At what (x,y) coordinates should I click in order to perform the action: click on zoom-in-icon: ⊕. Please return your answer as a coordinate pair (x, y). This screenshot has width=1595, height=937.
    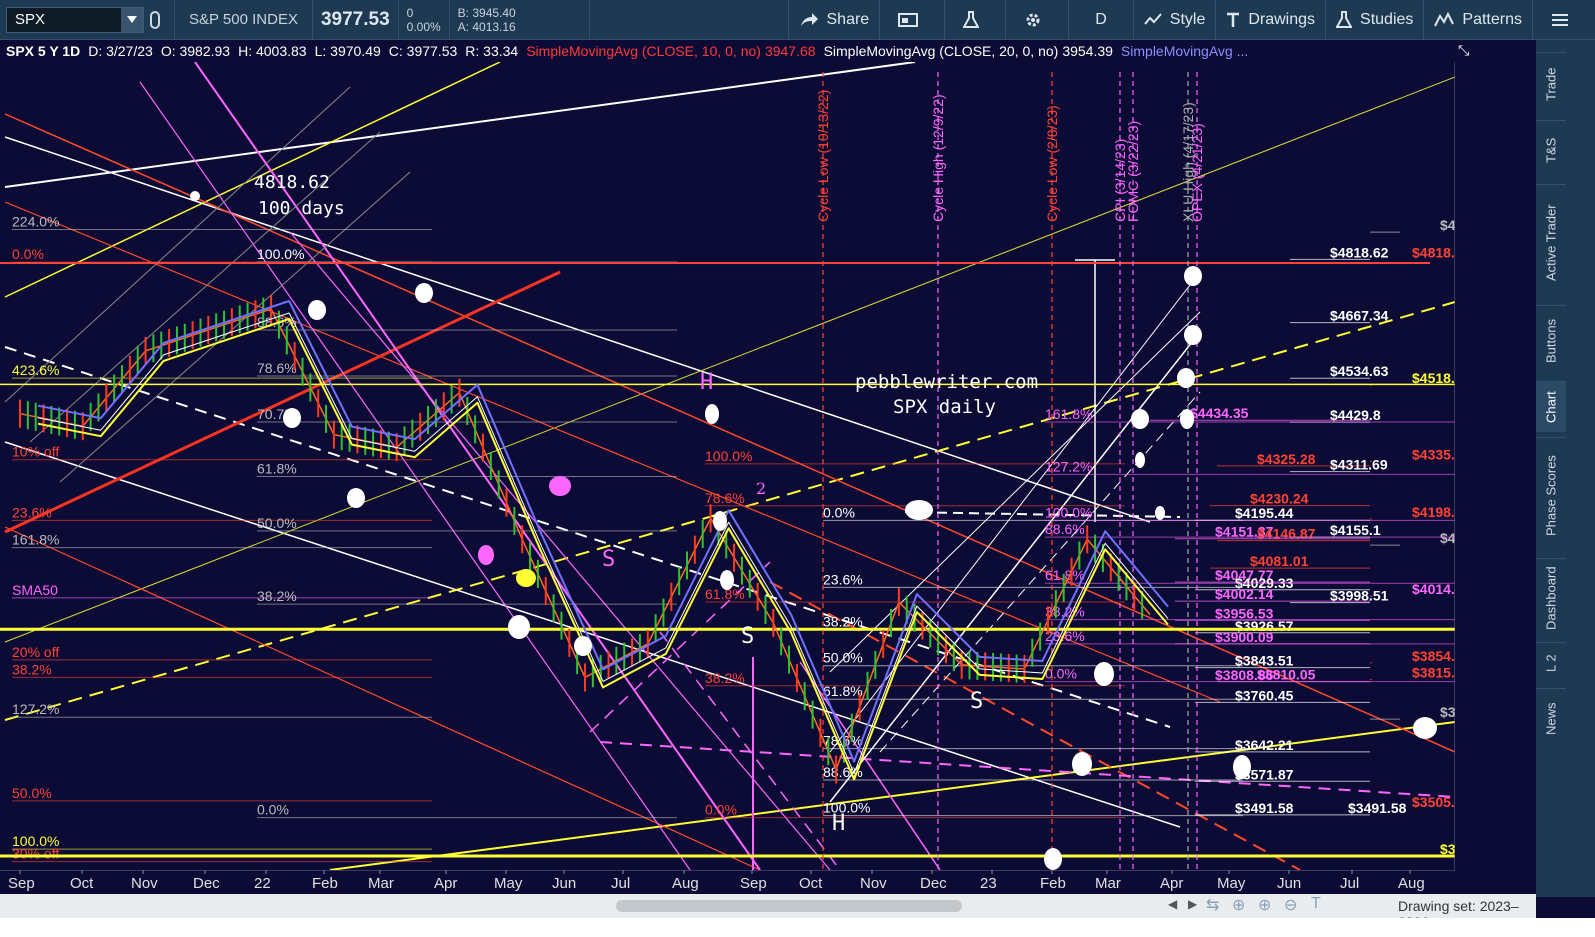
    Looking at the image, I should click on (1264, 905).